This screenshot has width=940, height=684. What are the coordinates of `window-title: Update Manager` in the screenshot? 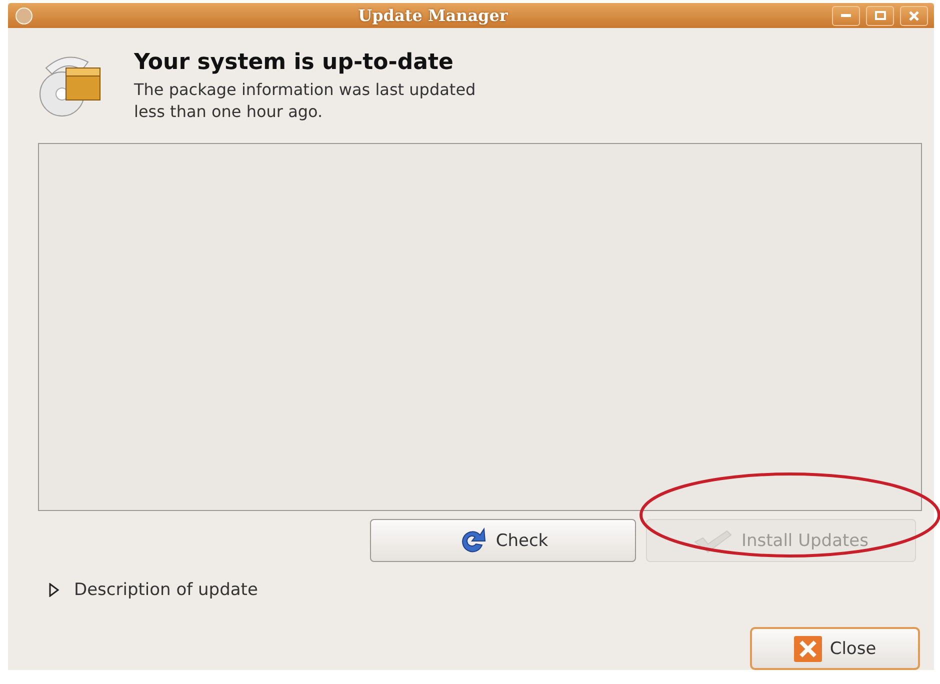 It's located at (433, 15).